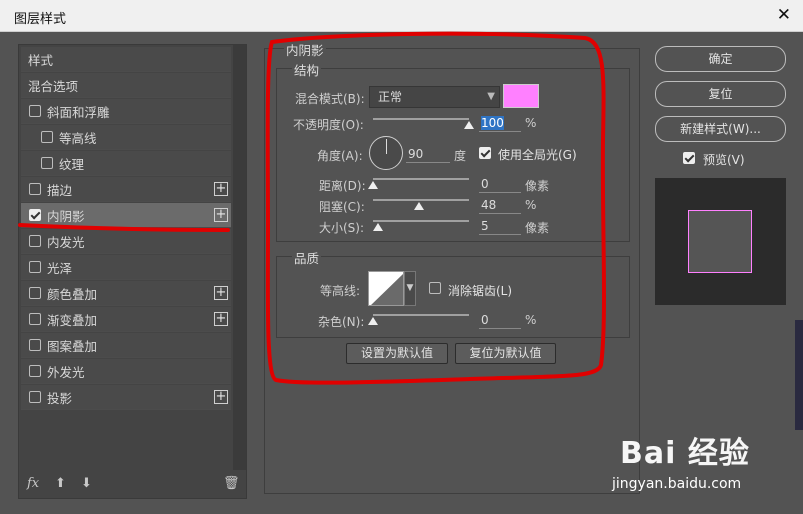 The height and width of the screenshot is (514, 803). What do you see at coordinates (500, 185) in the screenshot?
I see `distance-input: 0` at bounding box center [500, 185].